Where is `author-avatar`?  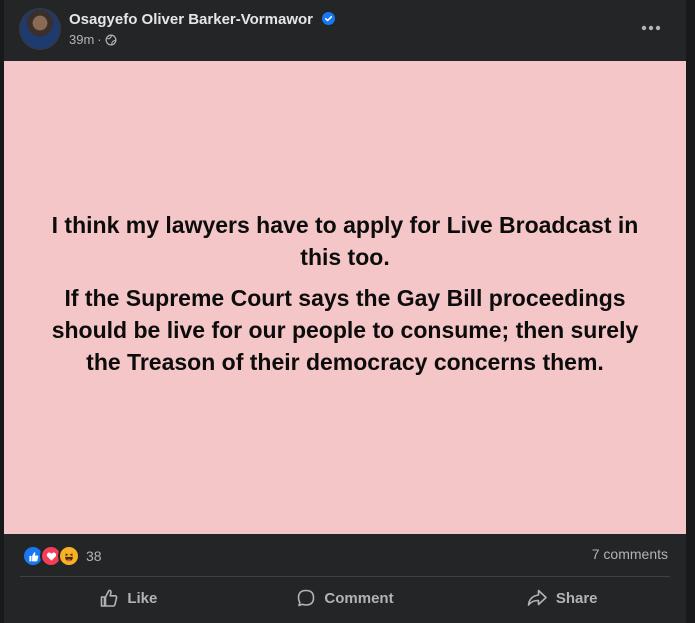
author-avatar is located at coordinates (40, 29).